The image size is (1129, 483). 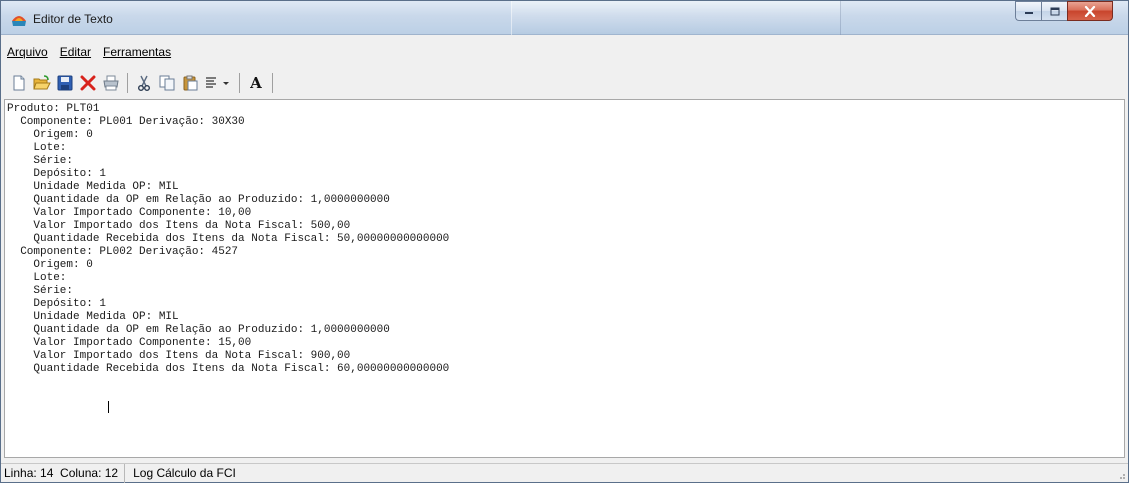 What do you see at coordinates (137, 52) in the screenshot?
I see `menu-ferramentas: Ferramentas` at bounding box center [137, 52].